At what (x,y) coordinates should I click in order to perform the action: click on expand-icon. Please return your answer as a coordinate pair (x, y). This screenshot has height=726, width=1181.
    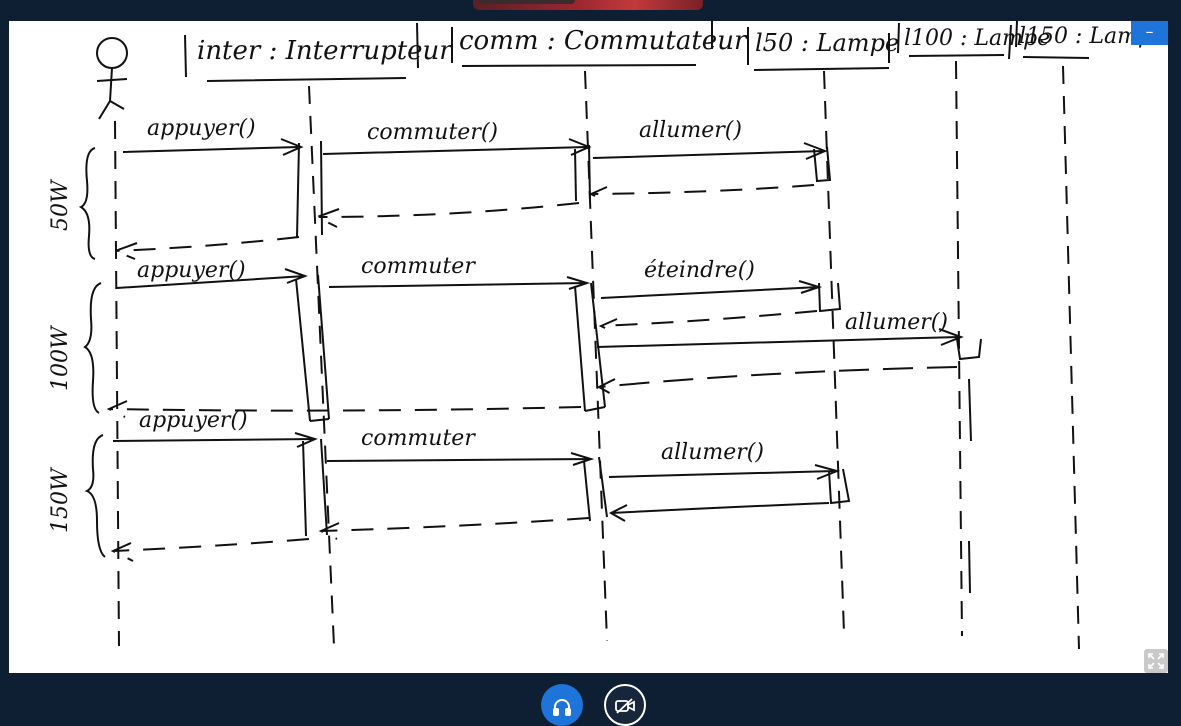
    Looking at the image, I should click on (1156, 661).